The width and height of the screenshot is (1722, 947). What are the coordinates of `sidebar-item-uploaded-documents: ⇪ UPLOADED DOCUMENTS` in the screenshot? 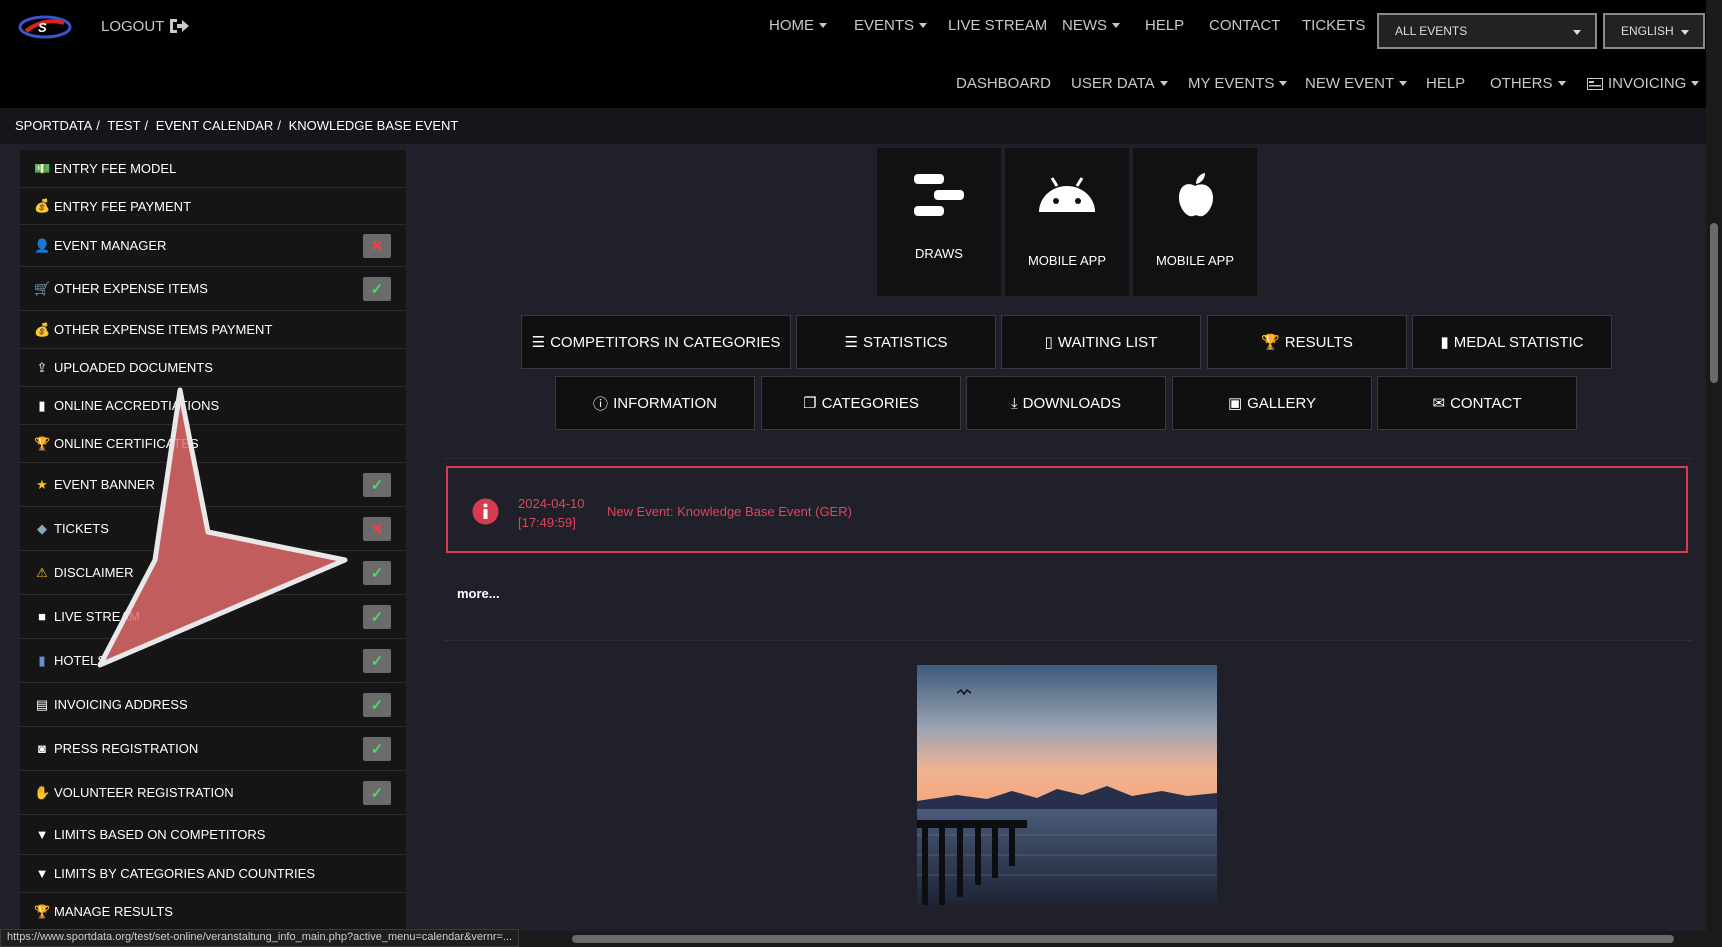 It's located at (213, 368).